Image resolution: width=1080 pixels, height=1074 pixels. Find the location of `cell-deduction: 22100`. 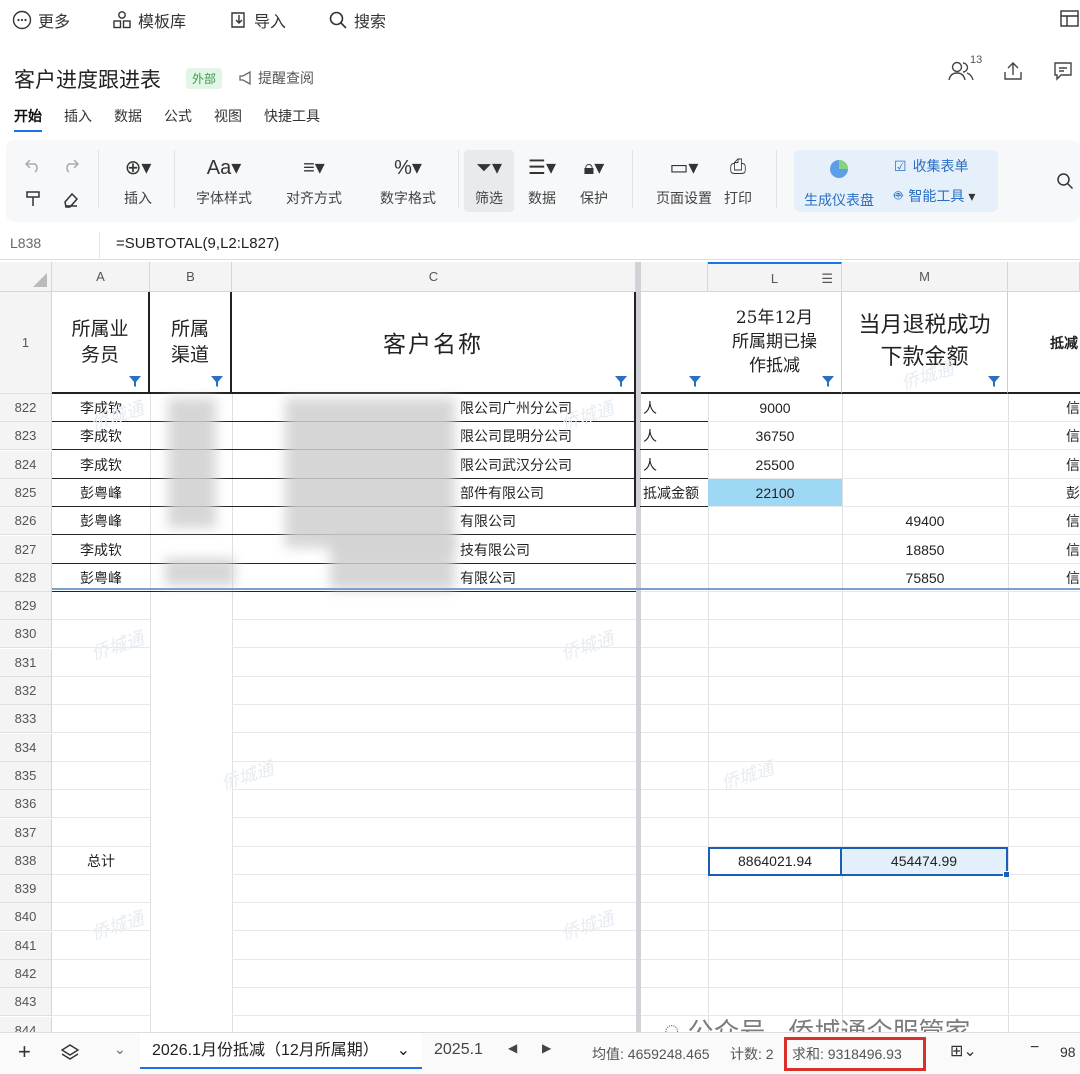

cell-deduction: 22100 is located at coordinates (775, 493).